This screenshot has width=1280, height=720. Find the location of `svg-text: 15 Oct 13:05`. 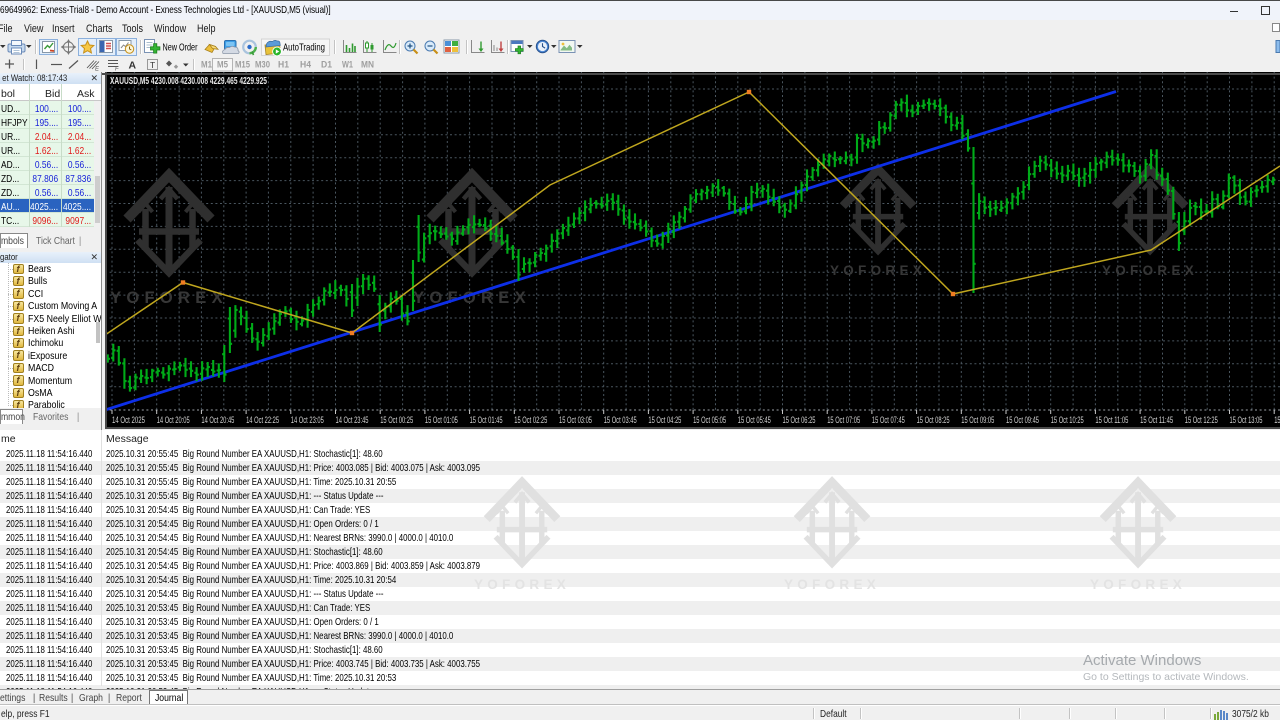

svg-text: 15 Oct 13:05 is located at coordinates (1246, 420).